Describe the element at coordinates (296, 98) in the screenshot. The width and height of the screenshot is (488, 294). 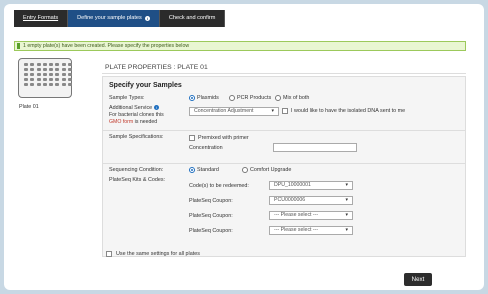
I see `opt-mix: Mix of both` at that location.